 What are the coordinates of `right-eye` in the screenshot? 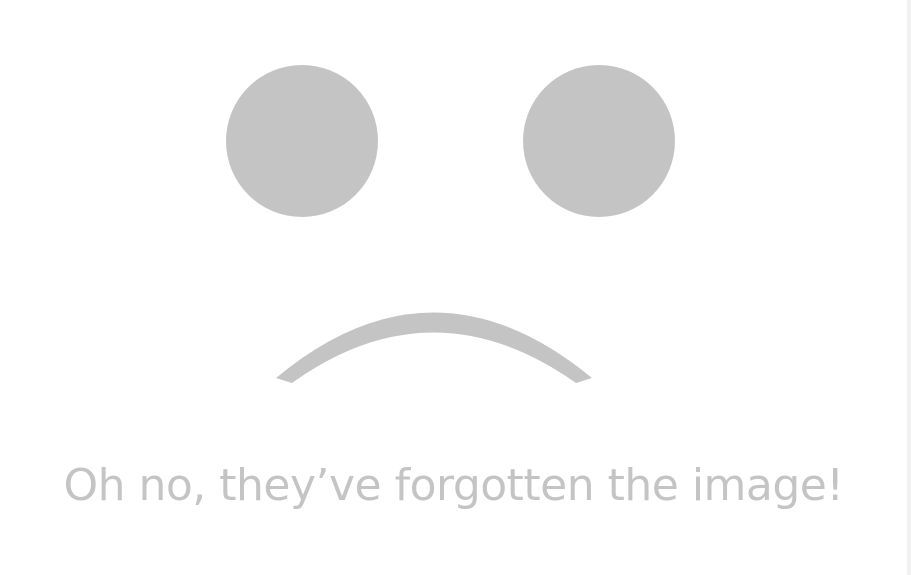 It's located at (599, 141).